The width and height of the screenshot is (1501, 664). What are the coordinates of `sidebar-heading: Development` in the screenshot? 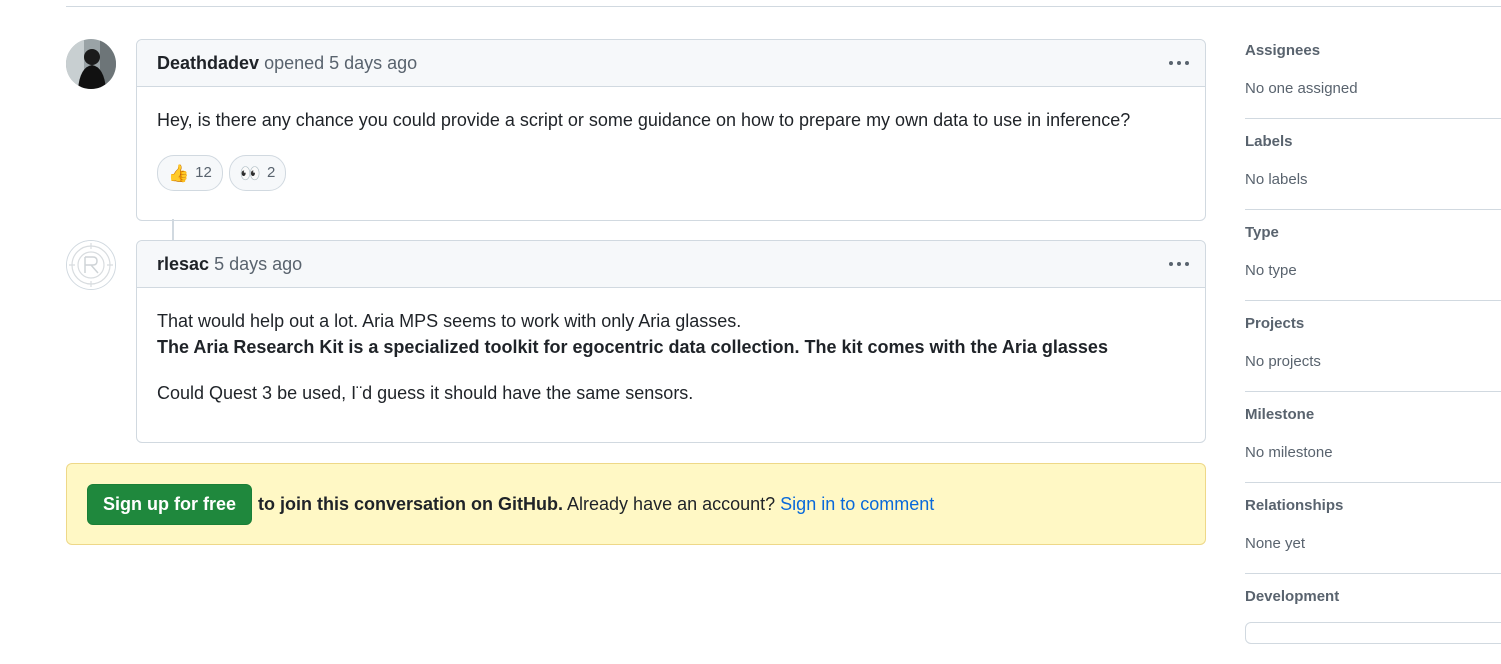 It's located at (1292, 596).